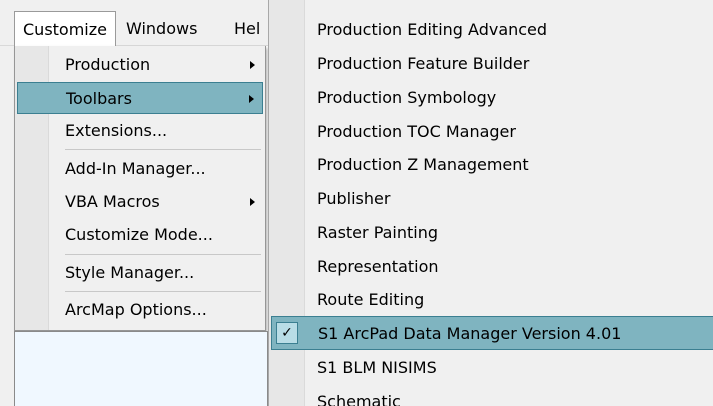 The width and height of the screenshot is (713, 406). What do you see at coordinates (65, 29) in the screenshot?
I see `menu-customize: Customize` at bounding box center [65, 29].